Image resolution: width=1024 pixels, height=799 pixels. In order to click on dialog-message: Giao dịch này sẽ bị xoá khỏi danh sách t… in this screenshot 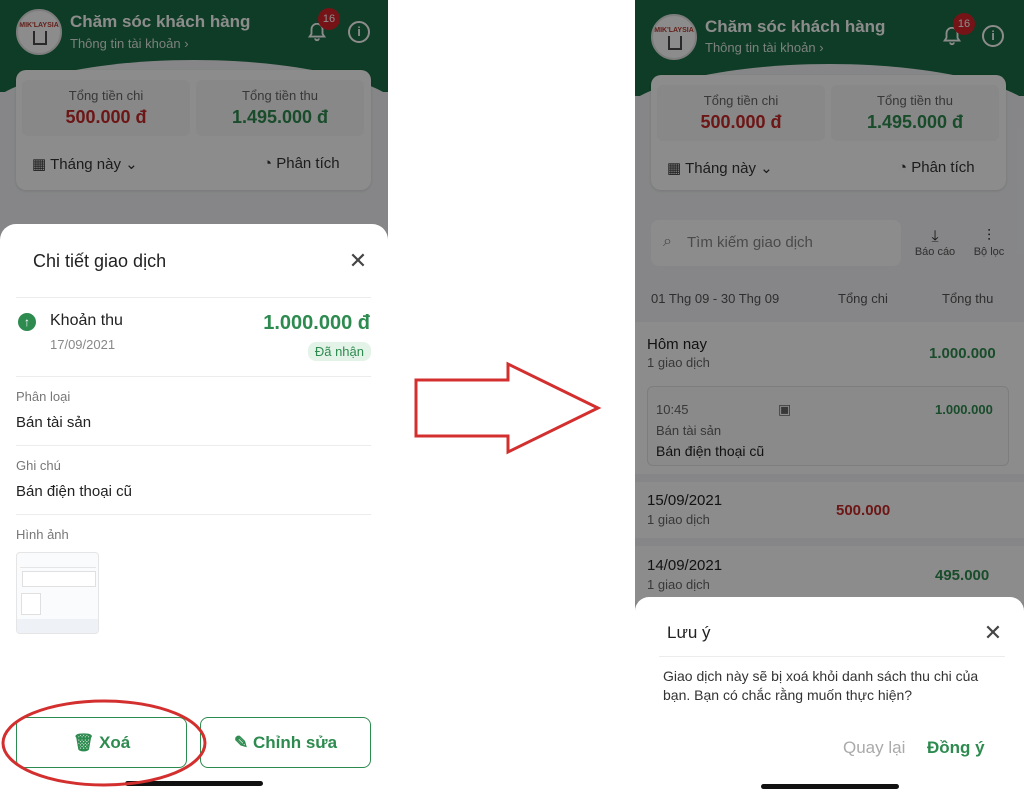, I will do `click(821, 685)`.